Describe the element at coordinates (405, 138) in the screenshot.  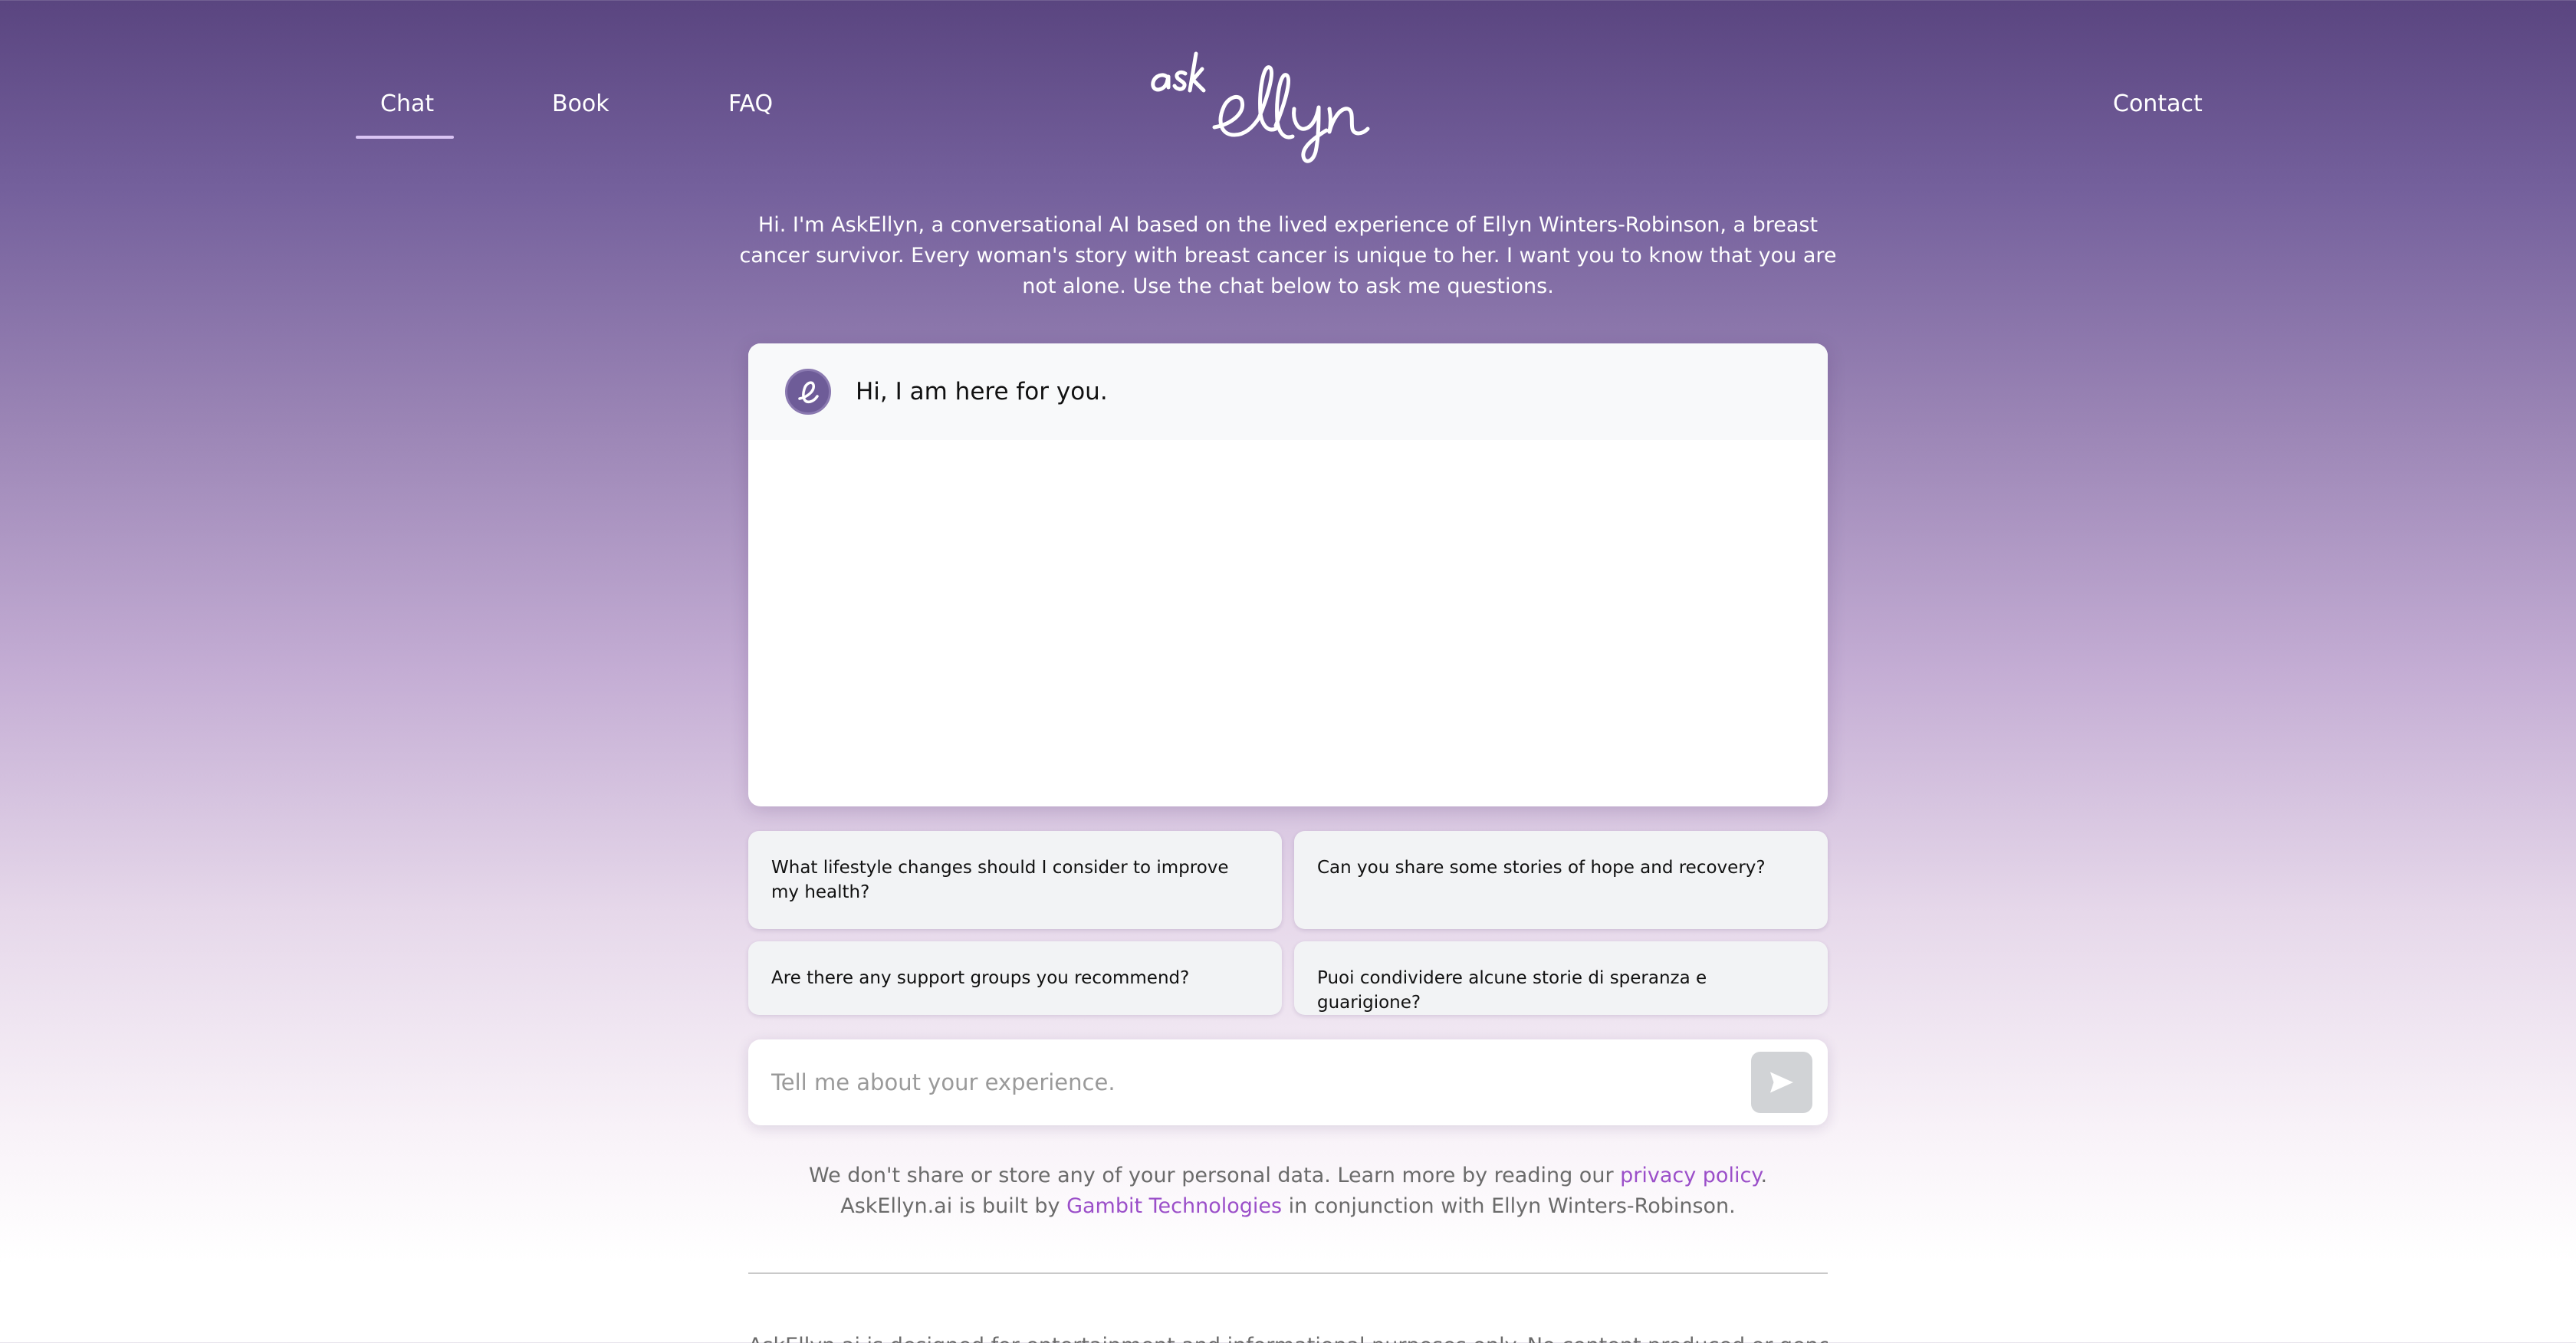
I see `nav-active-indicator` at that location.